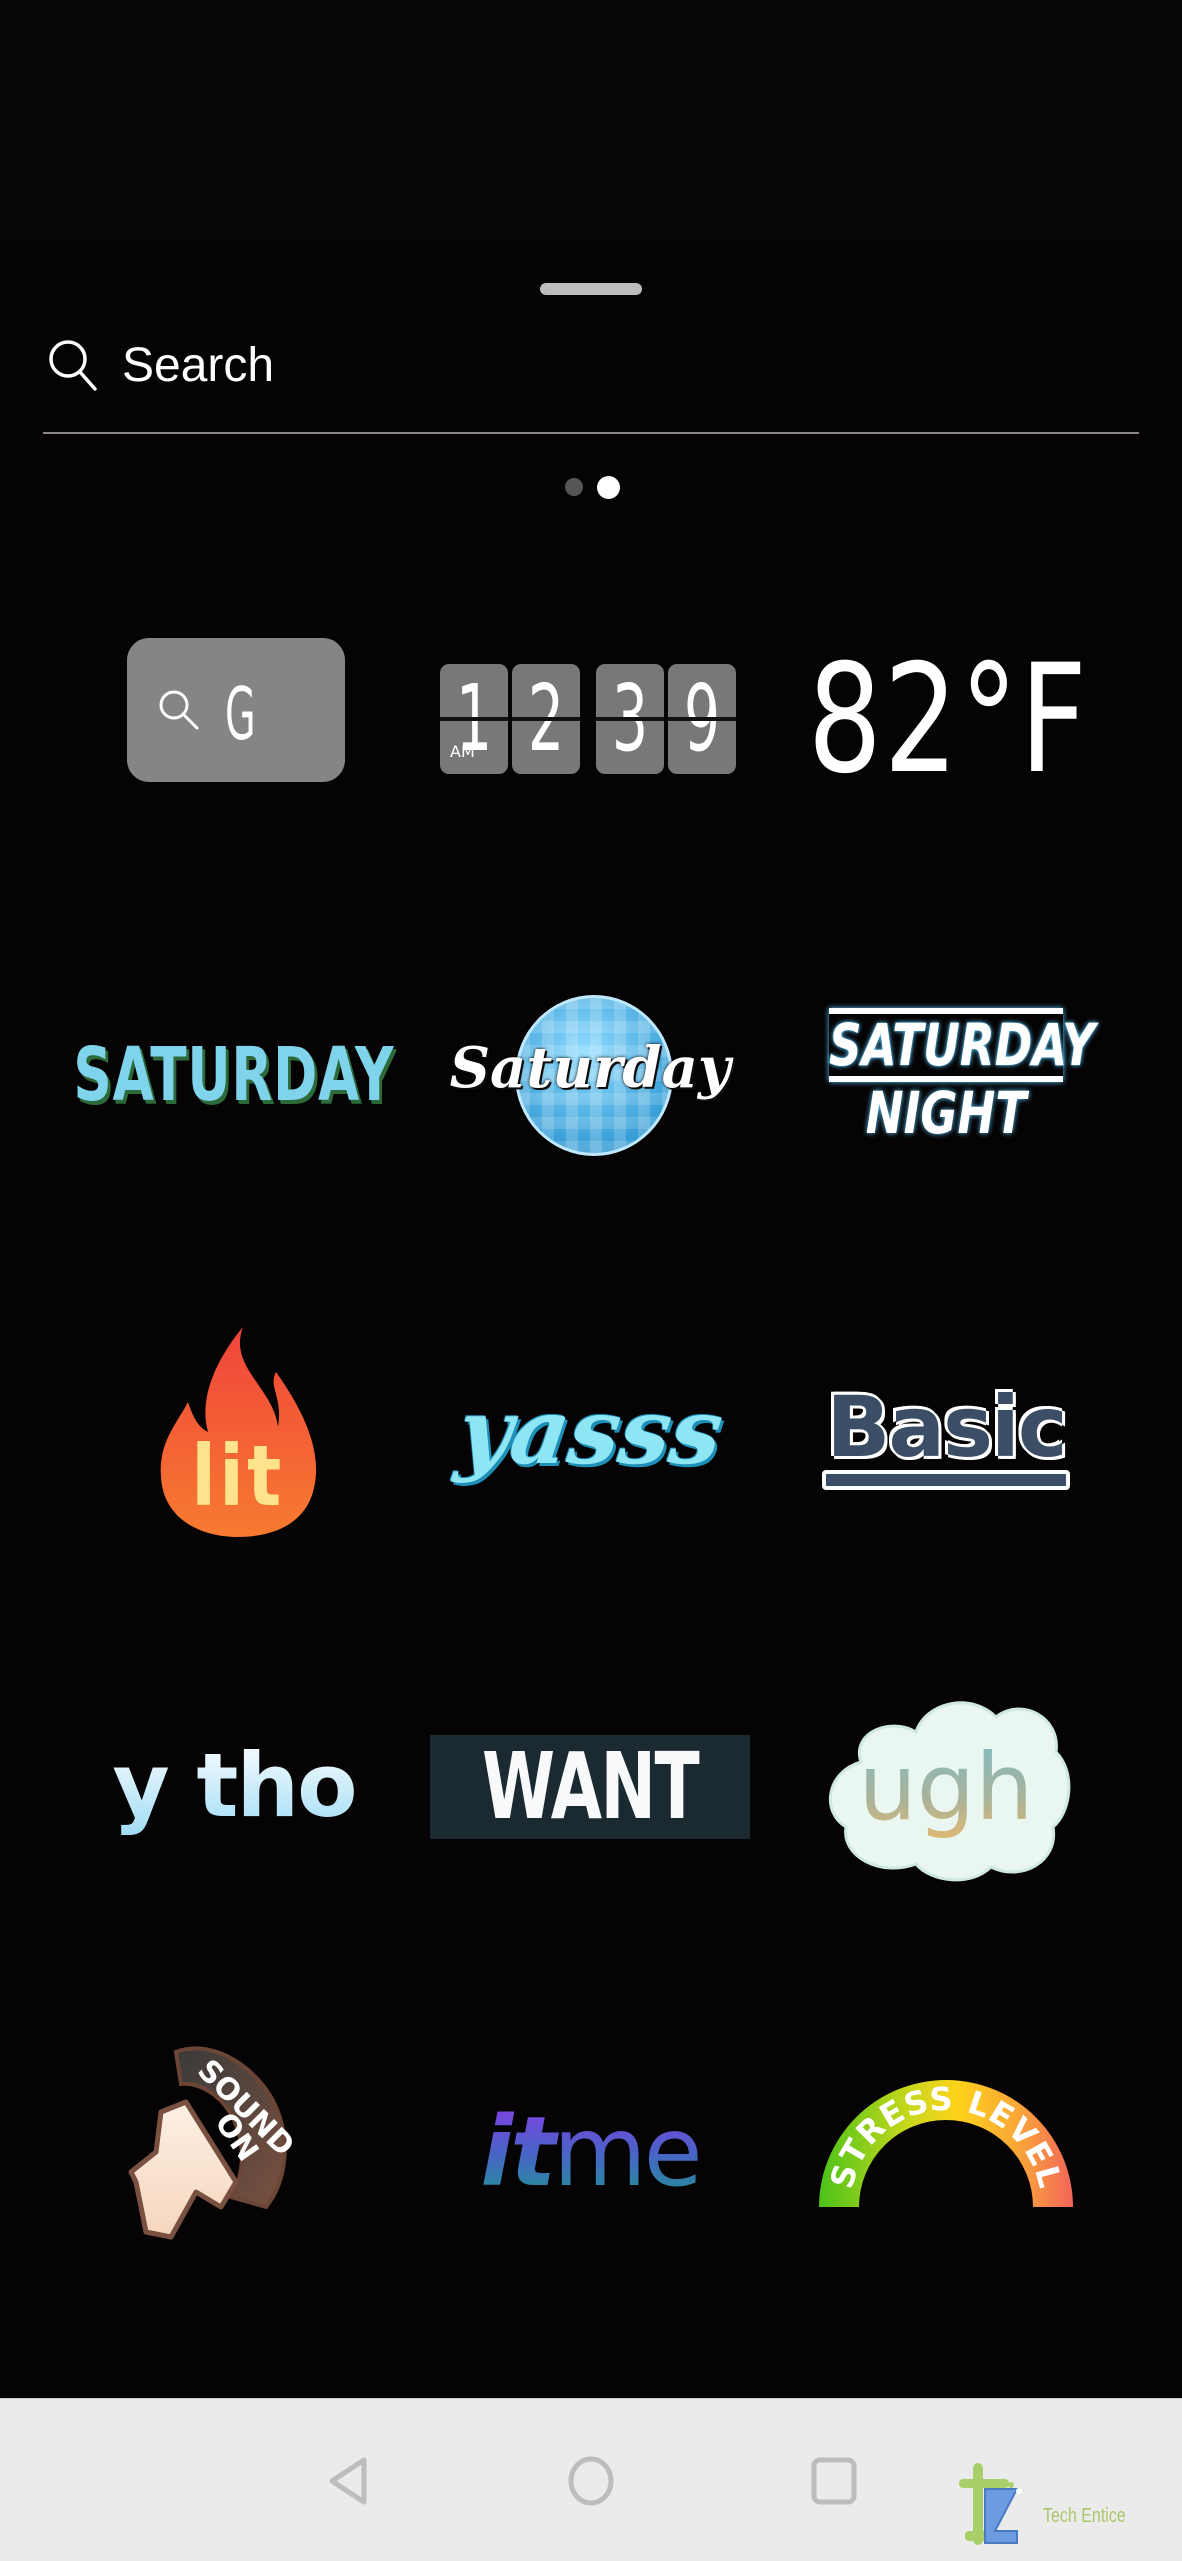 The width and height of the screenshot is (1182, 2561). What do you see at coordinates (946, 1480) in the screenshot?
I see `basic-underline` at bounding box center [946, 1480].